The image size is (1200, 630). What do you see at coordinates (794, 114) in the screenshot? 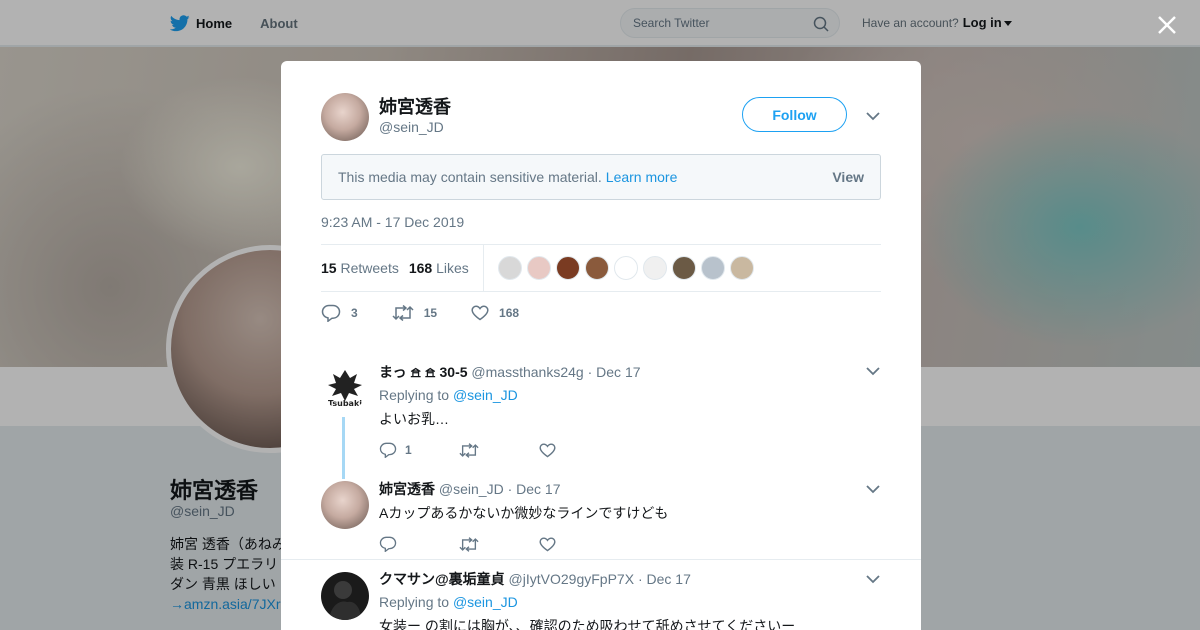
I see `follow-button: Follow` at bounding box center [794, 114].